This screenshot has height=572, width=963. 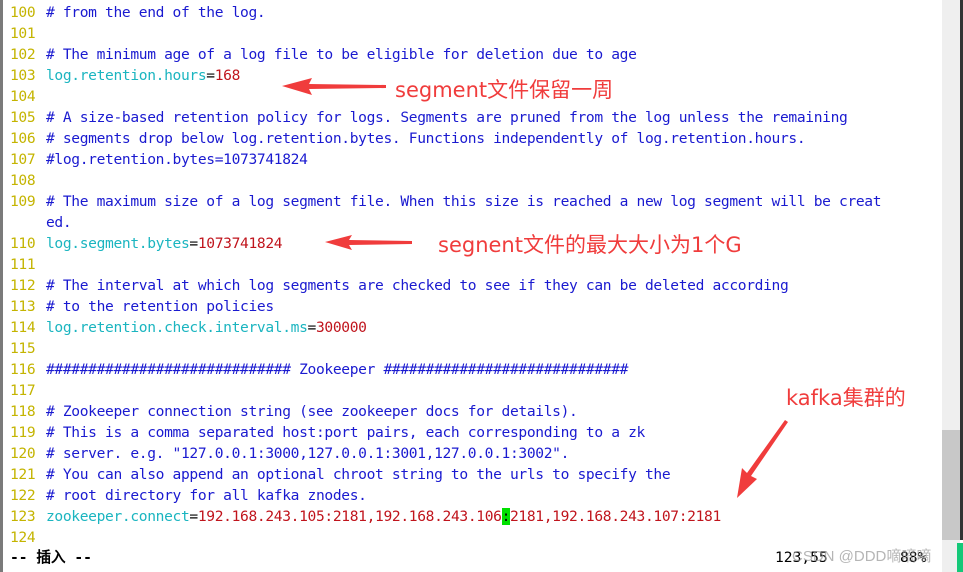 What do you see at coordinates (334, 86) in the screenshot?
I see `arrow-retention-icon` at bounding box center [334, 86].